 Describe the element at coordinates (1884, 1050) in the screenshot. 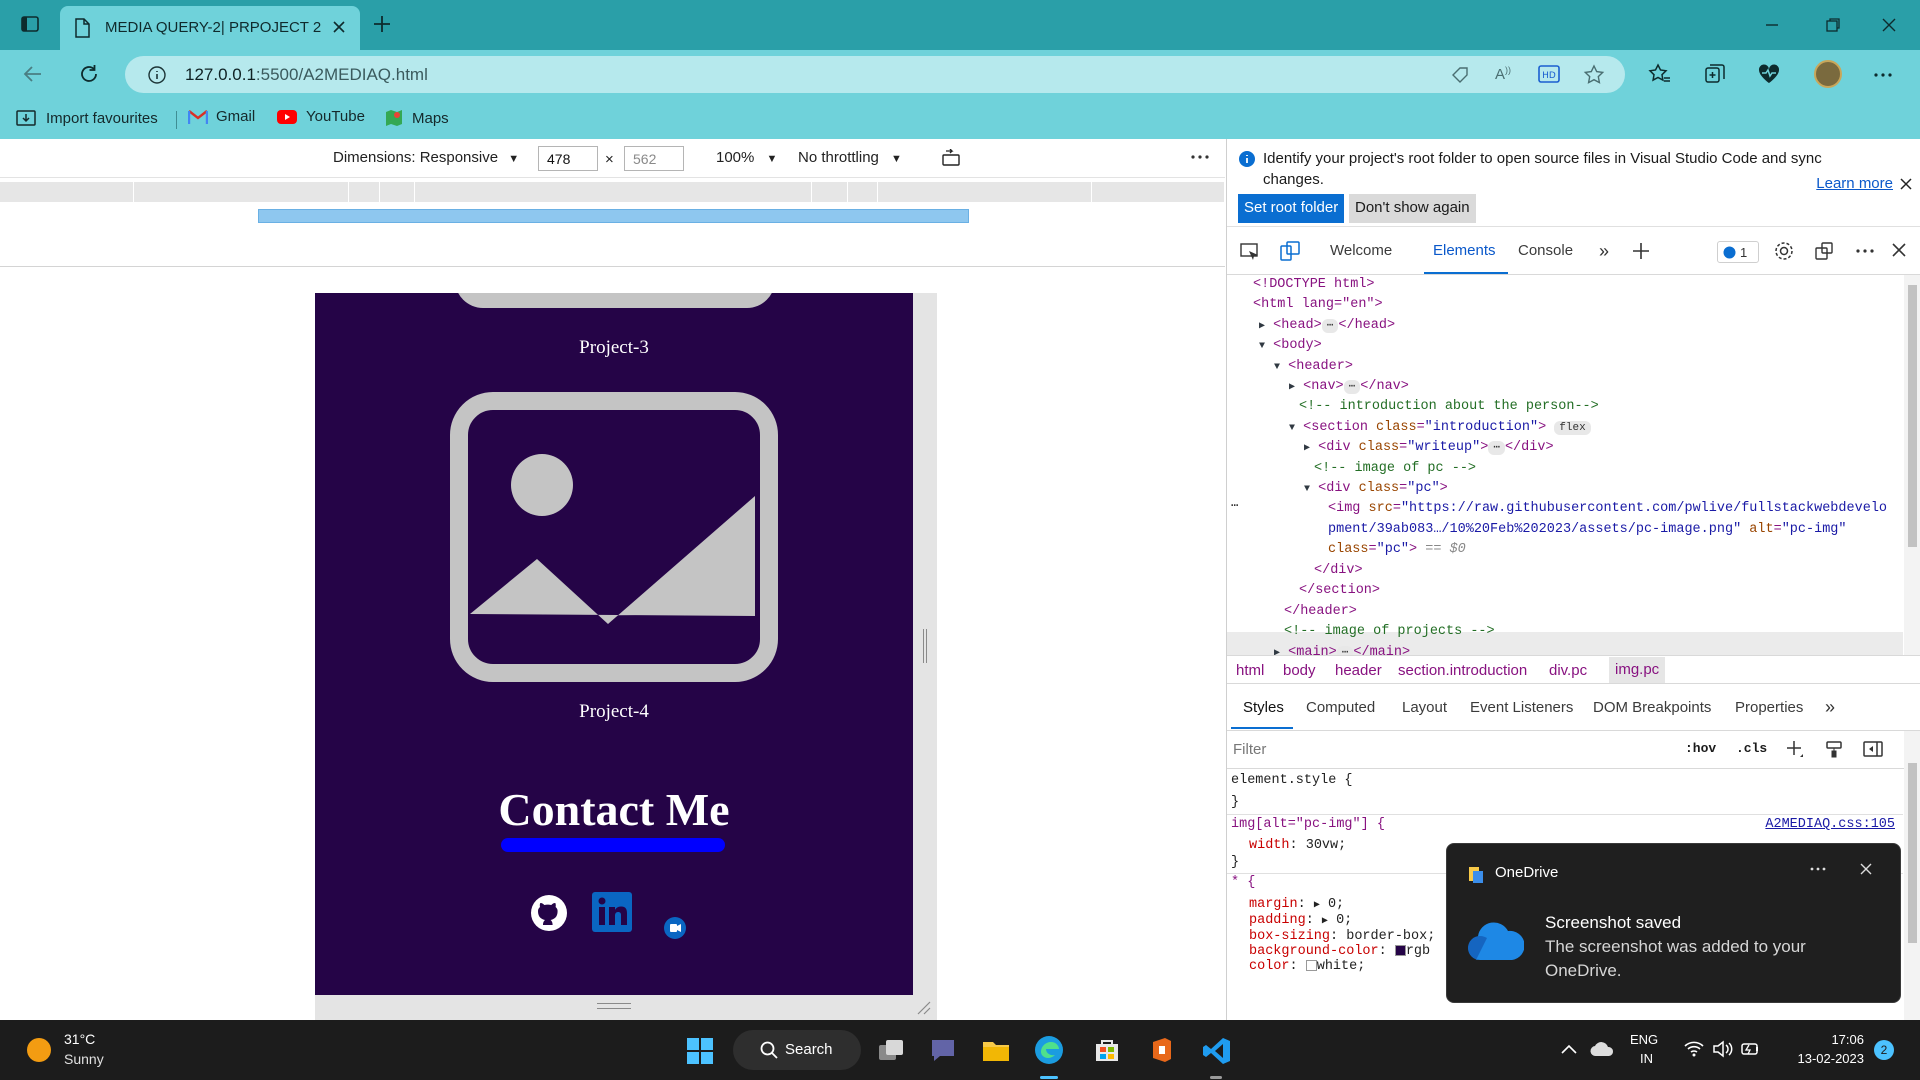

I see `notification-badge: 2` at that location.